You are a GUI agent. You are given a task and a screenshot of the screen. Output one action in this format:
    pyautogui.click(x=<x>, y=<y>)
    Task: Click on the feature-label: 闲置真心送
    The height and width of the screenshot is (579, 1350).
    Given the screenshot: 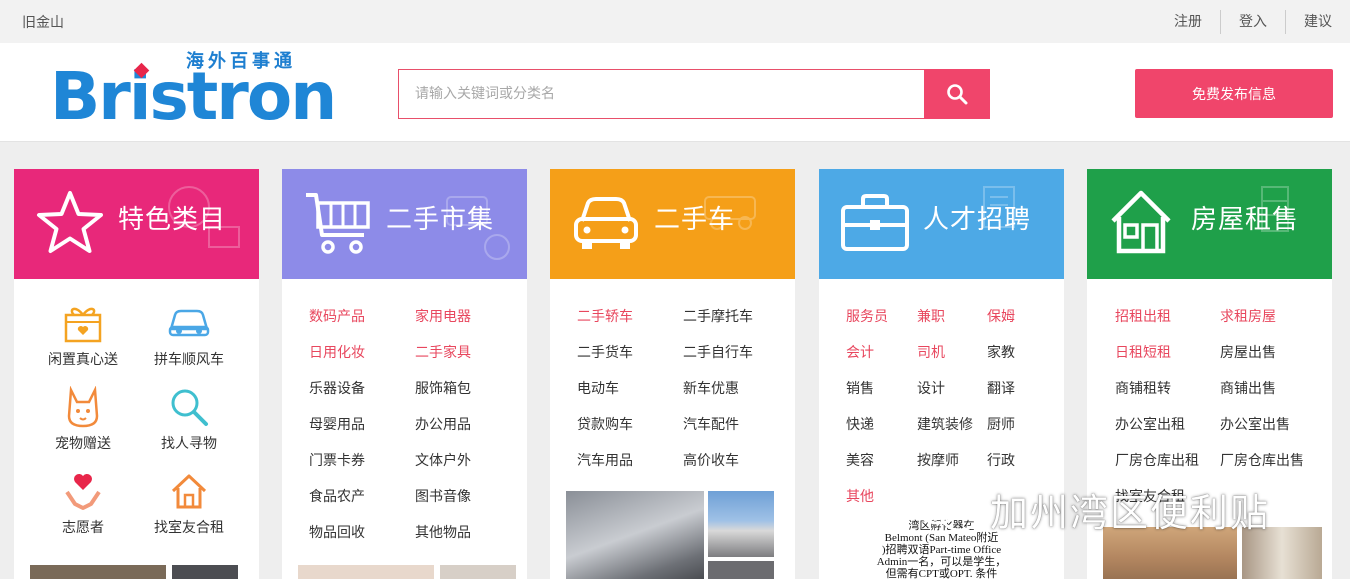 What is the action you would take?
    pyautogui.click(x=83, y=360)
    